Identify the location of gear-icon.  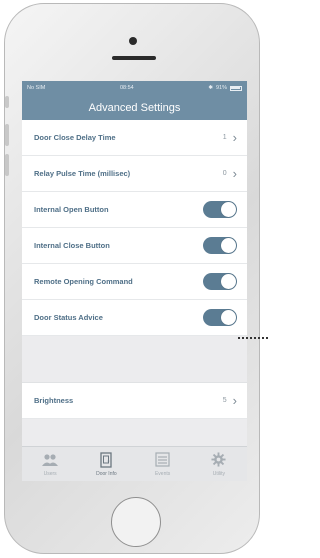
(218, 459).